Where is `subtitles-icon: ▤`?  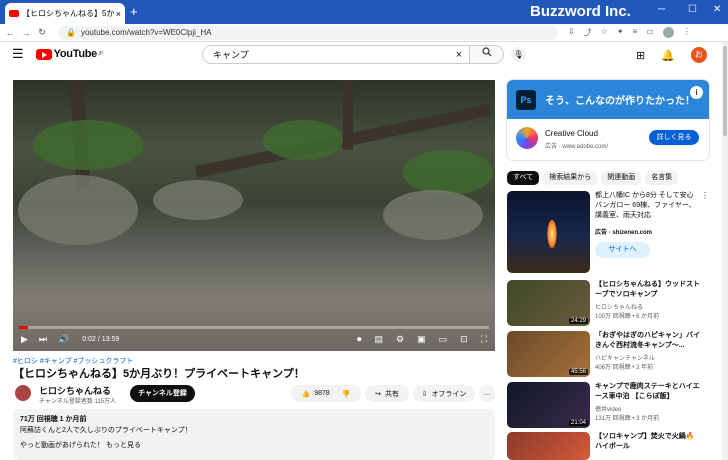 subtitles-icon: ▤ is located at coordinates (379, 339).